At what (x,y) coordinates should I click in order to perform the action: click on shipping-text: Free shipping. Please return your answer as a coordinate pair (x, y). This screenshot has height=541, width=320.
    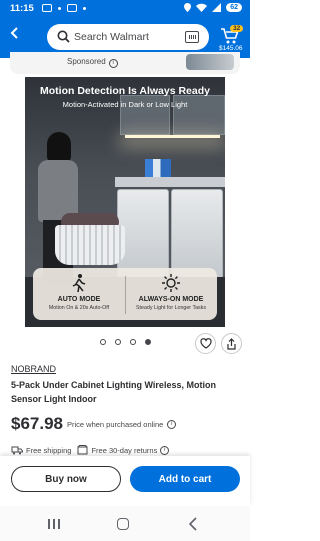
    Looking at the image, I should click on (49, 450).